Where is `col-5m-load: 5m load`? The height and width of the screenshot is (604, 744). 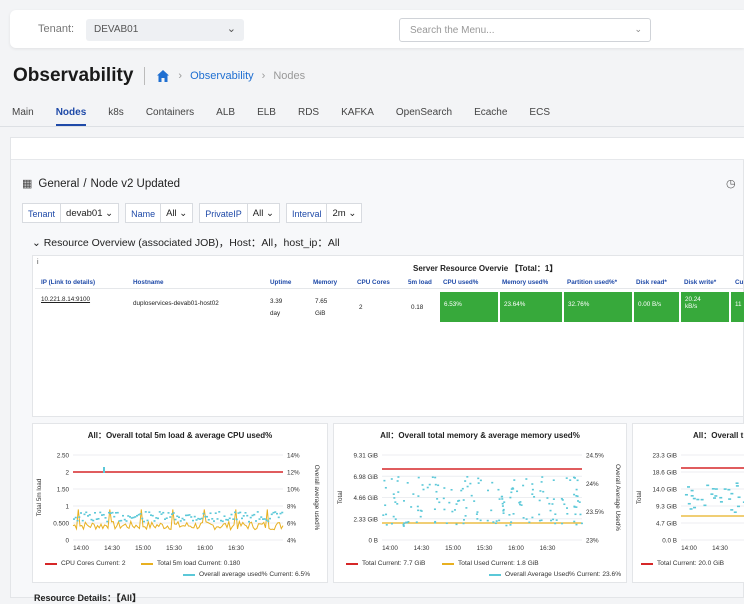 col-5m-load: 5m load is located at coordinates (420, 282).